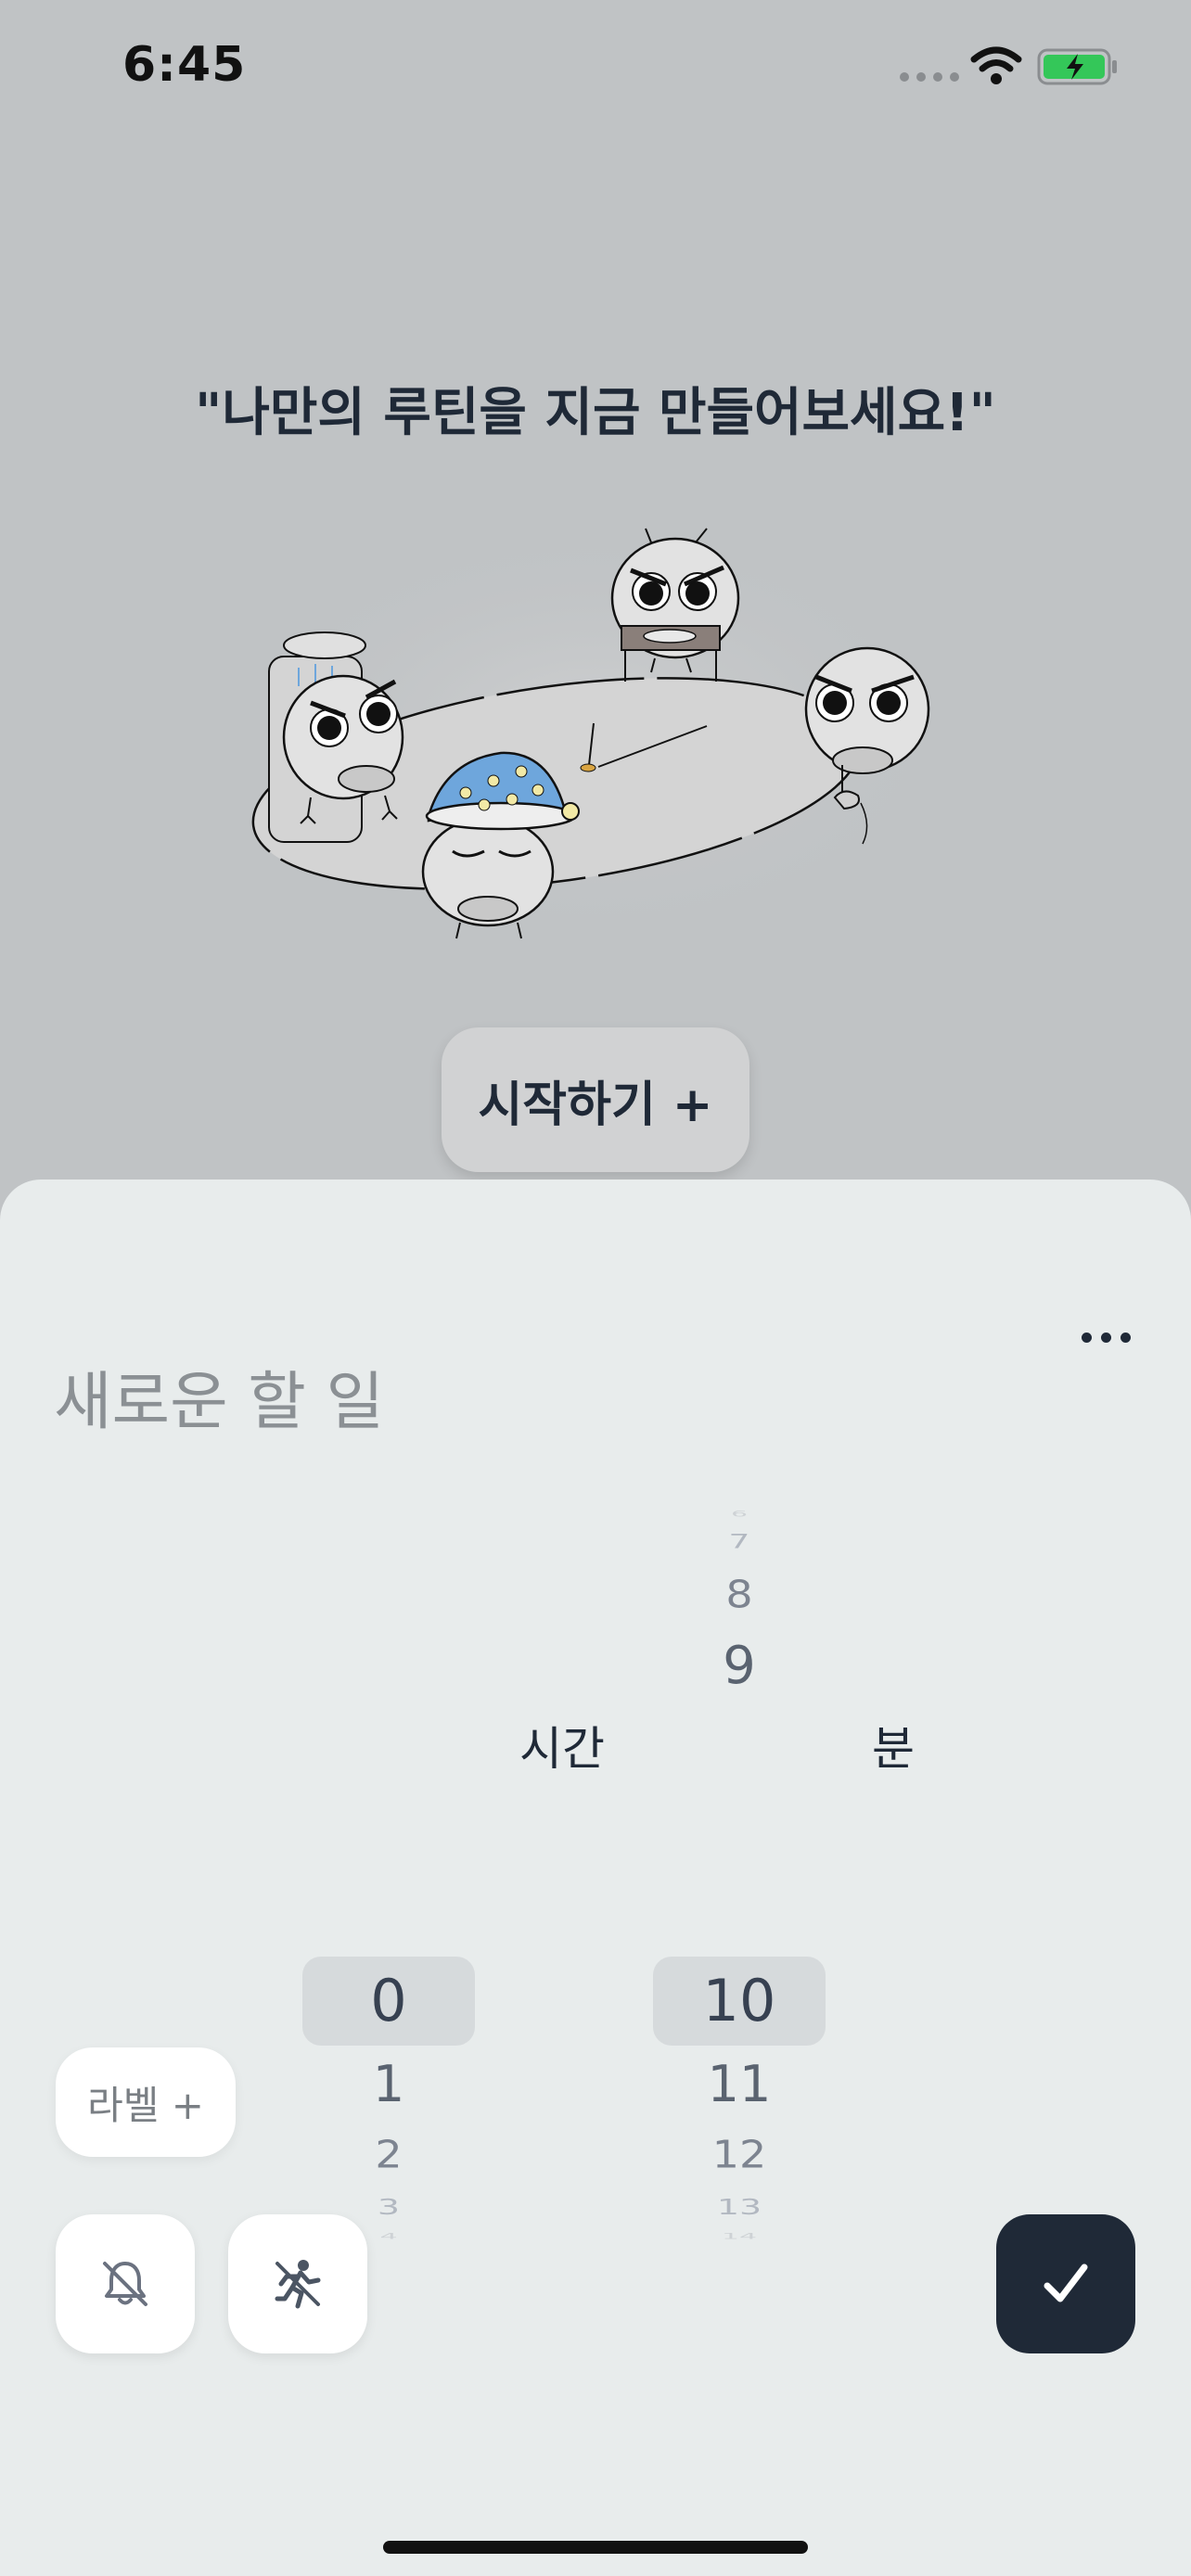 This screenshot has width=1191, height=2576. What do you see at coordinates (739, 2000) in the screenshot?
I see `minute-selected-value: 10` at bounding box center [739, 2000].